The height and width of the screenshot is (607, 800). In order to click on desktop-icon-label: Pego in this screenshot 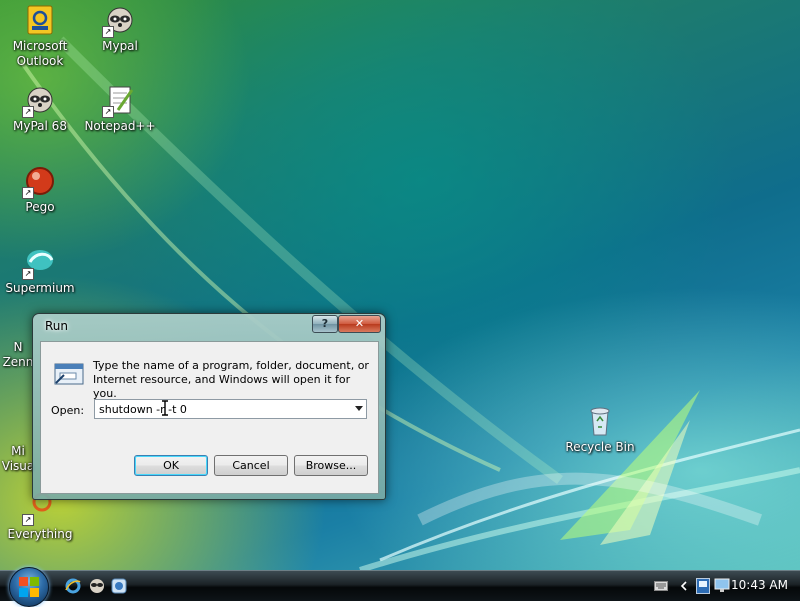, I will do `click(40, 207)`.